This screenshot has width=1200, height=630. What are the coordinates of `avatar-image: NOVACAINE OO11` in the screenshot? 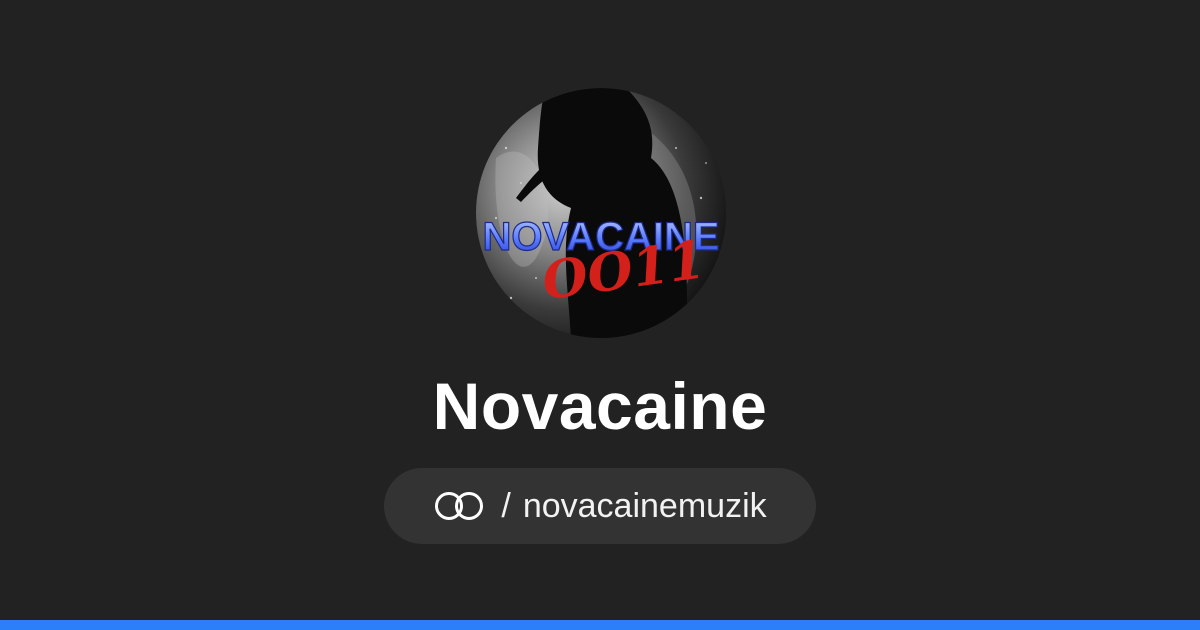 It's located at (601, 213).